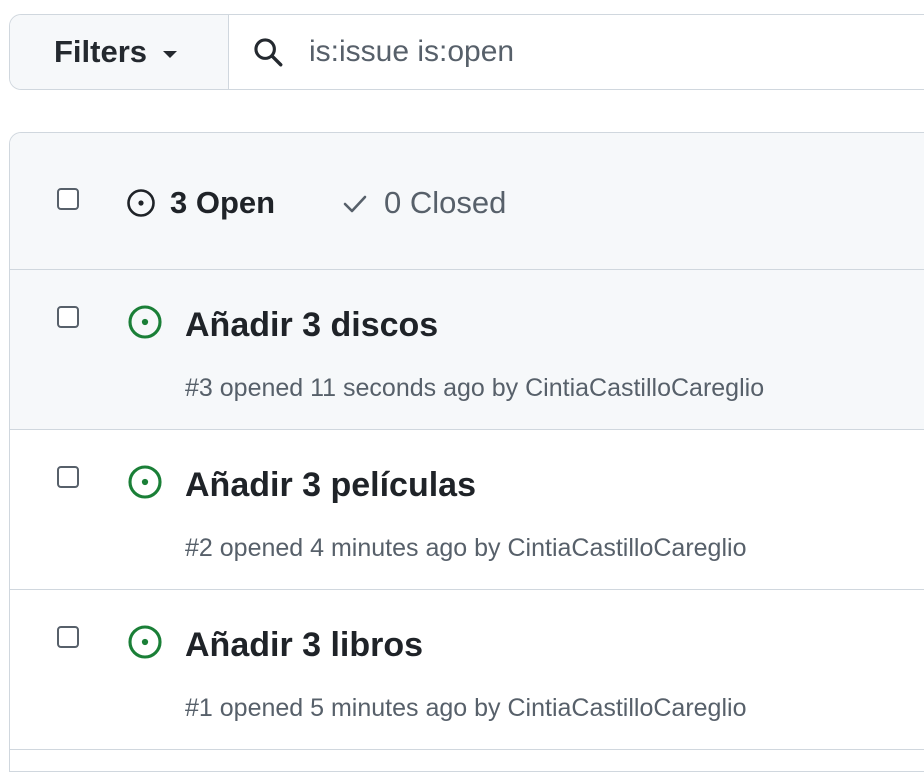  What do you see at coordinates (360, 708) in the screenshot?
I see `issue-opened-text: opened 5 minutes ago by` at bounding box center [360, 708].